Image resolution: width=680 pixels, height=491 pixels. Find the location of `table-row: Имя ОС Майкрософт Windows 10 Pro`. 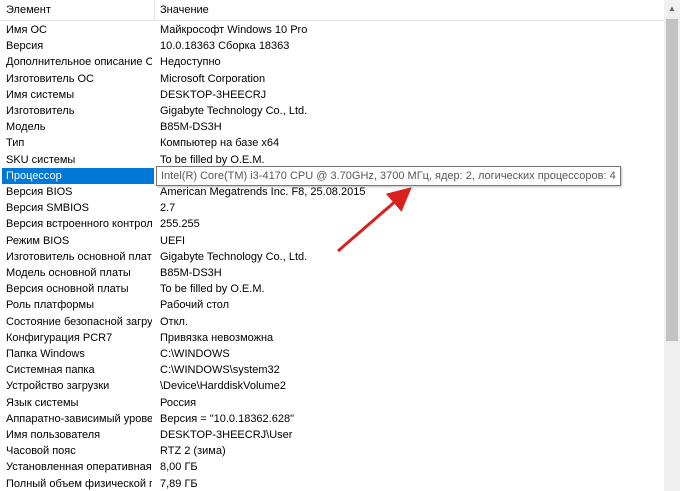

table-row: Имя ОС Майкрософт Windows 10 Pro is located at coordinates (332, 30).